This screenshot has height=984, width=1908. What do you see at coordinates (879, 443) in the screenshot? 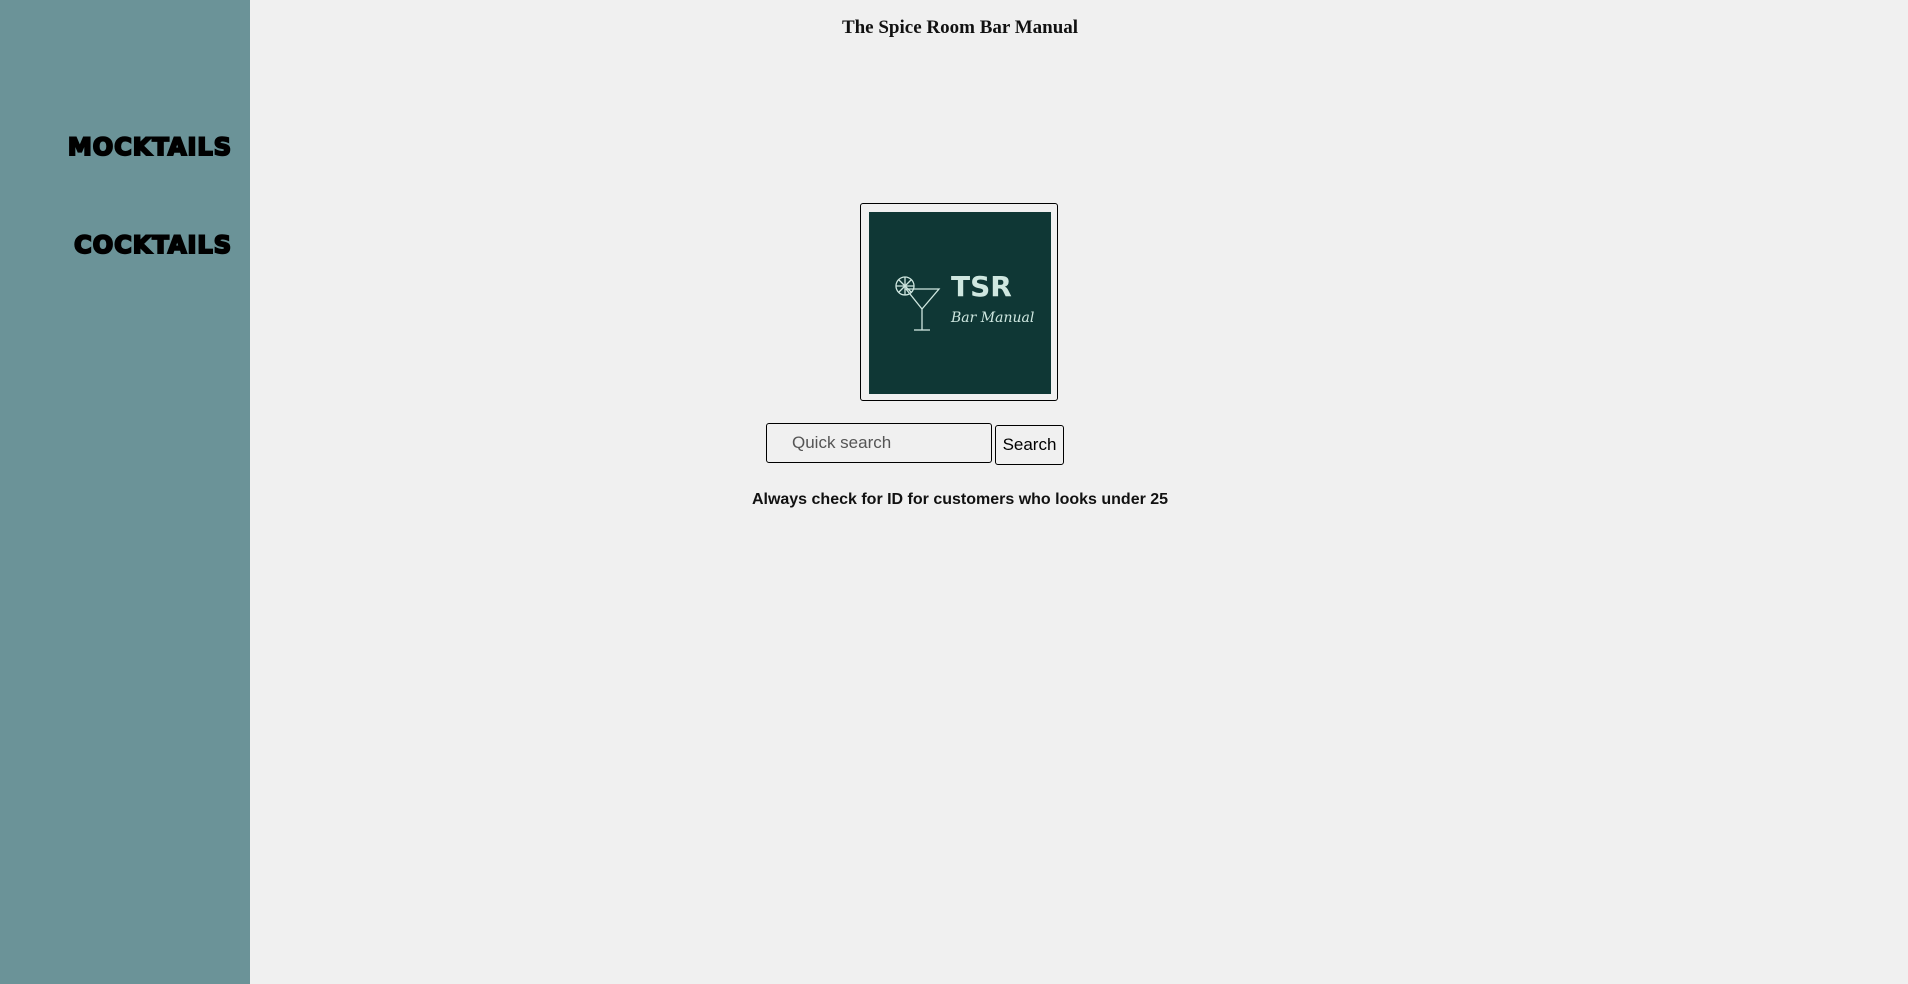
I see `search-input` at bounding box center [879, 443].